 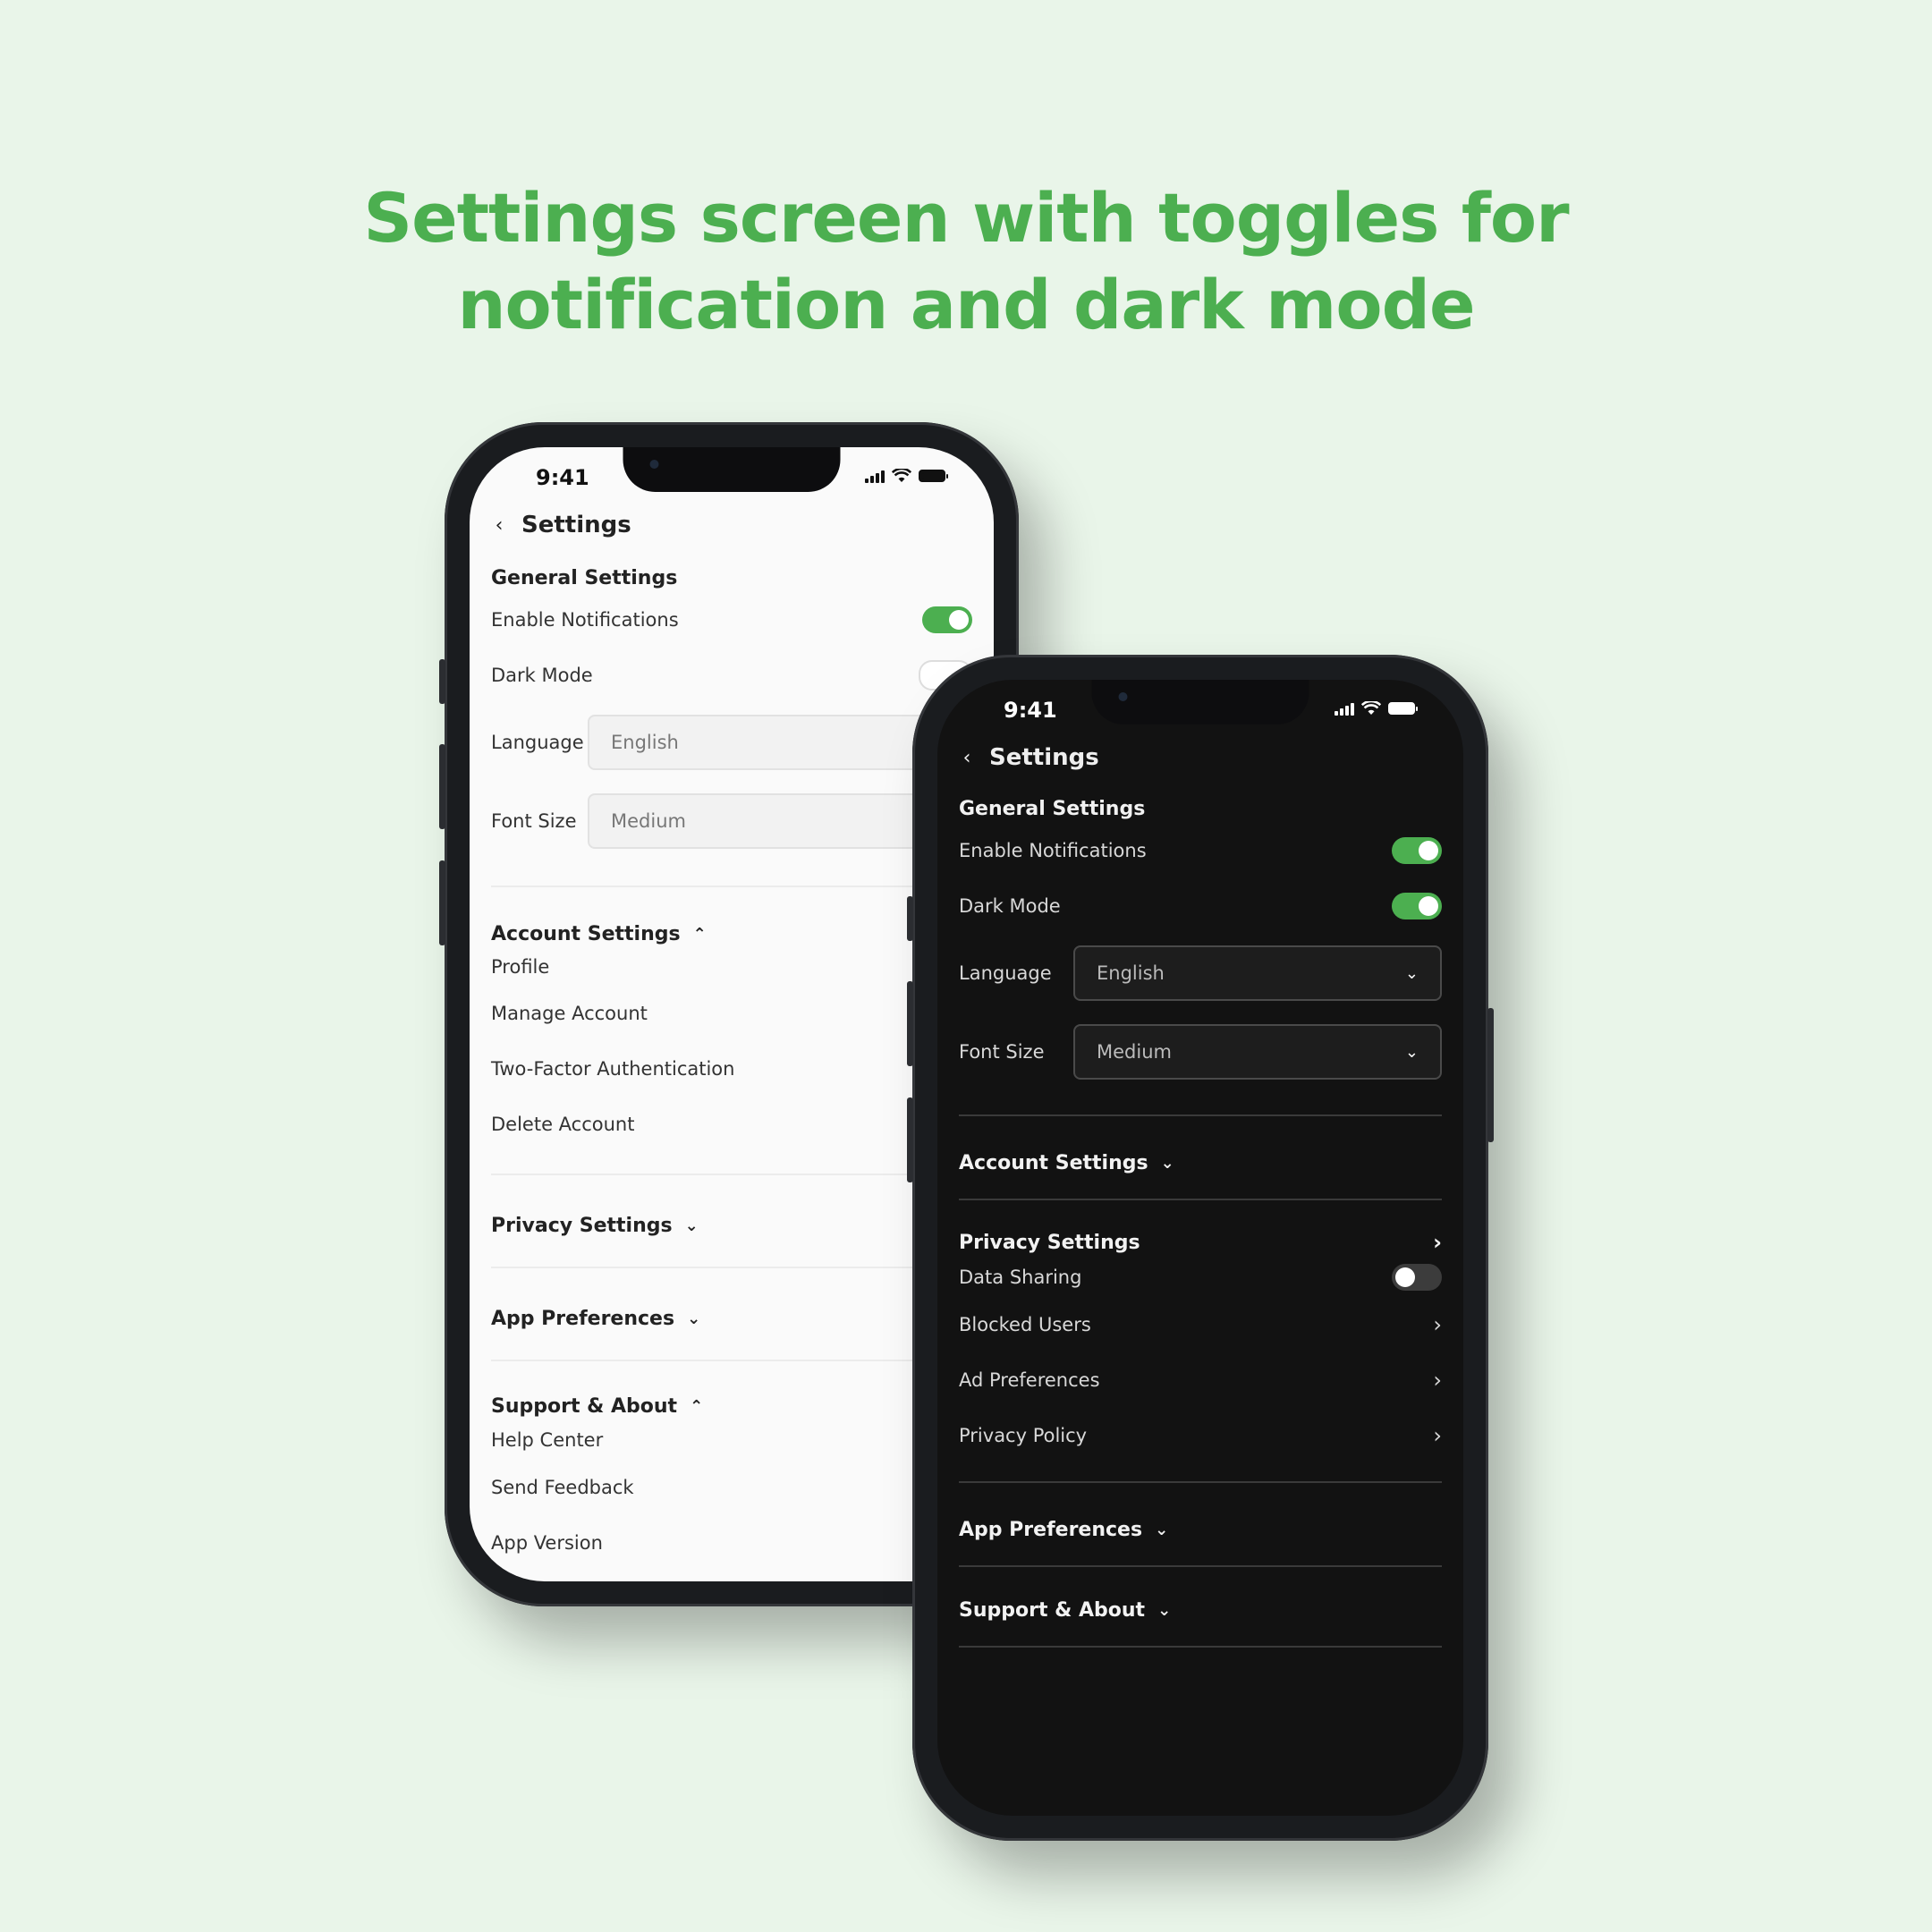 What do you see at coordinates (1029, 1380) in the screenshot?
I see `ad-preferences-label: Ad Preferences` at bounding box center [1029, 1380].